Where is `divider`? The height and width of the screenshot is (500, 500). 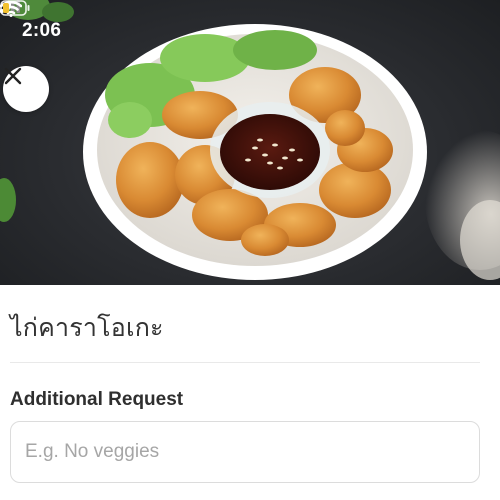 divider is located at coordinates (245, 362).